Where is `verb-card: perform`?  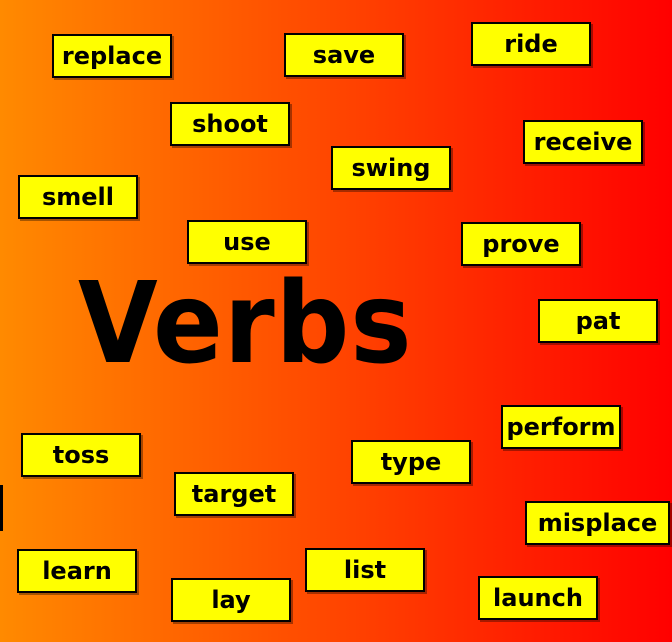
verb-card: perform is located at coordinates (561, 427).